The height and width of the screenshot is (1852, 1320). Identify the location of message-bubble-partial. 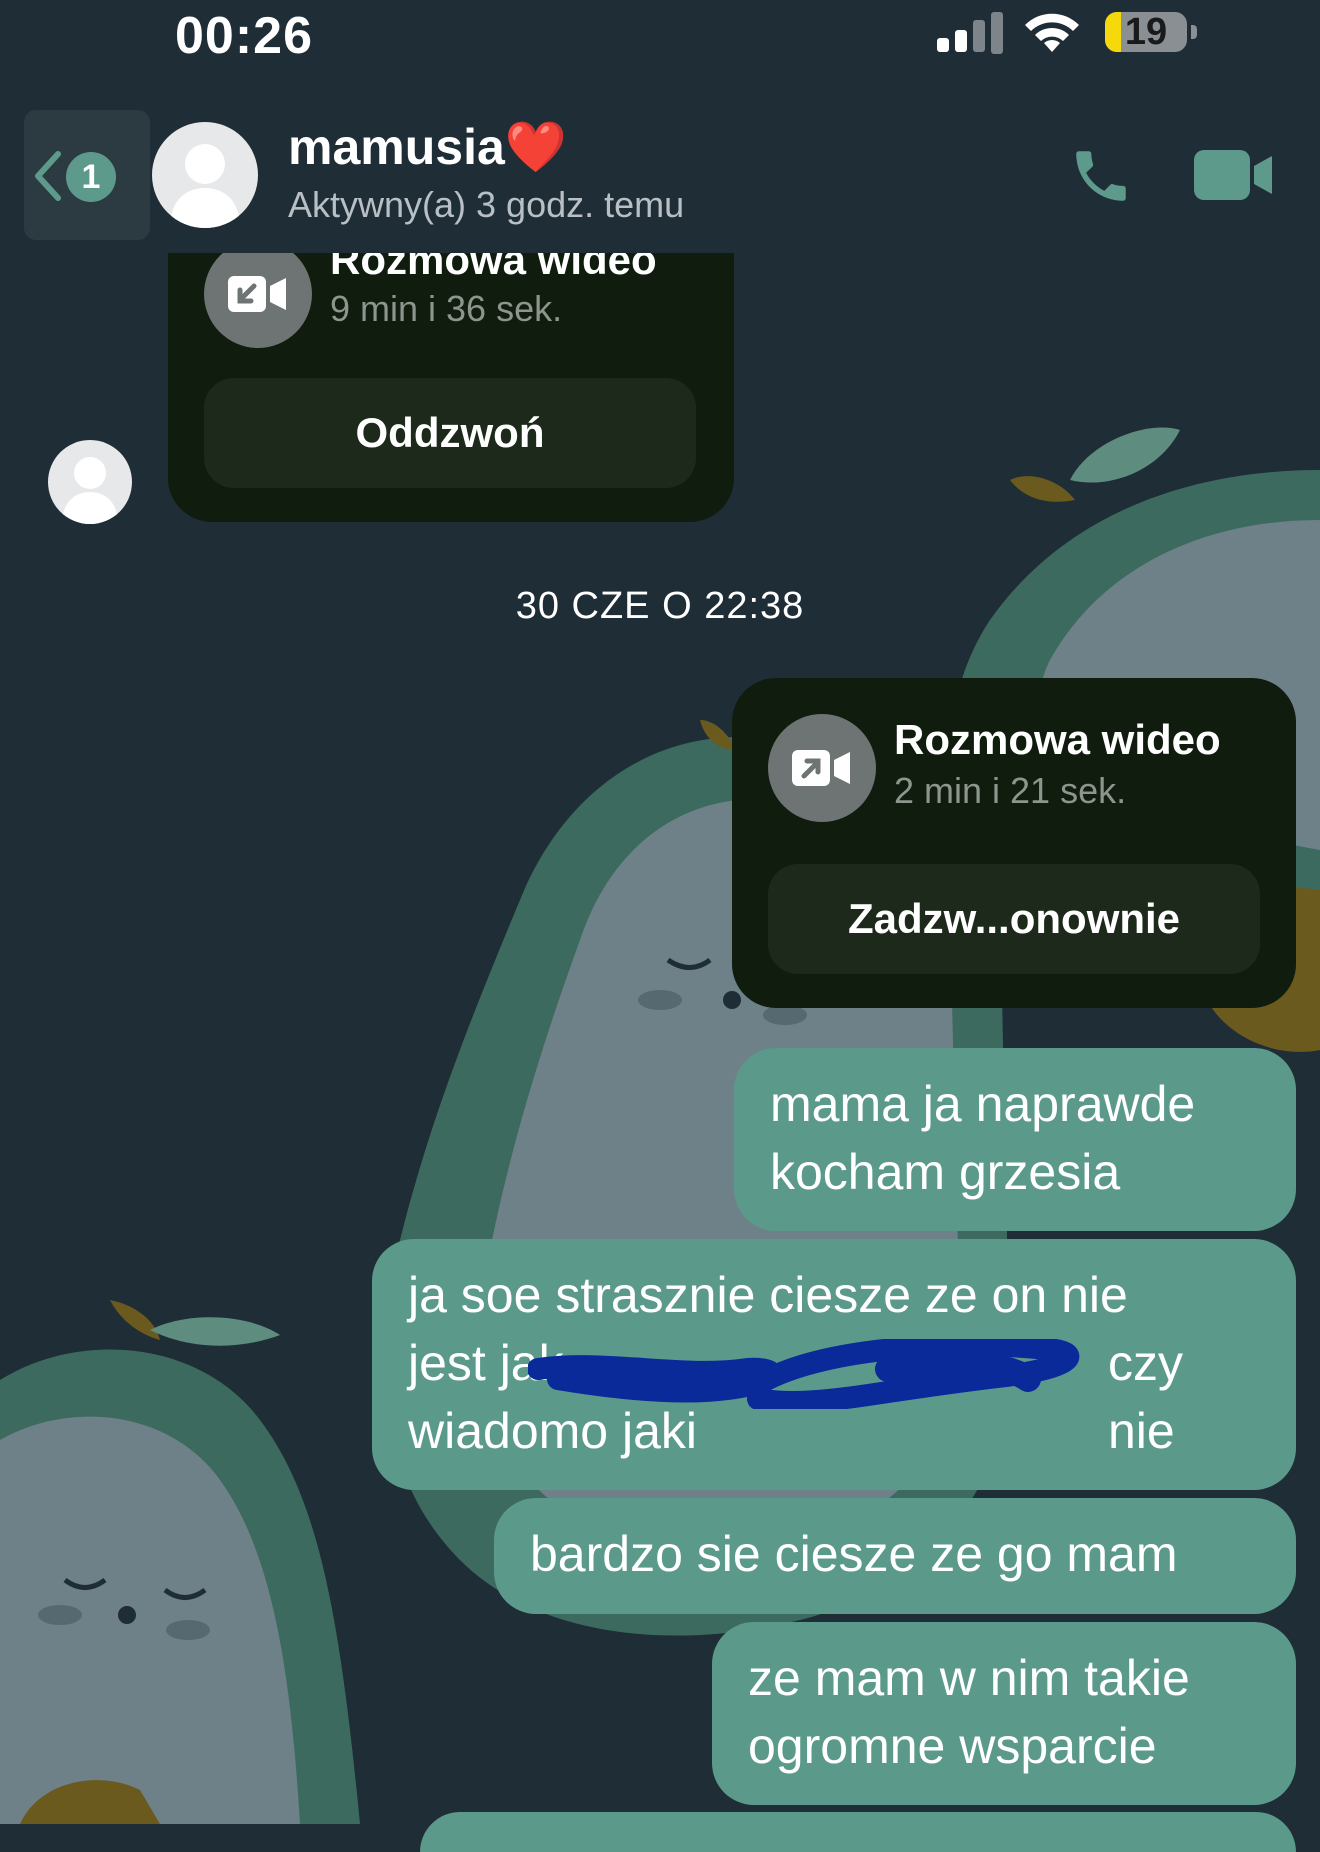
(858, 1832).